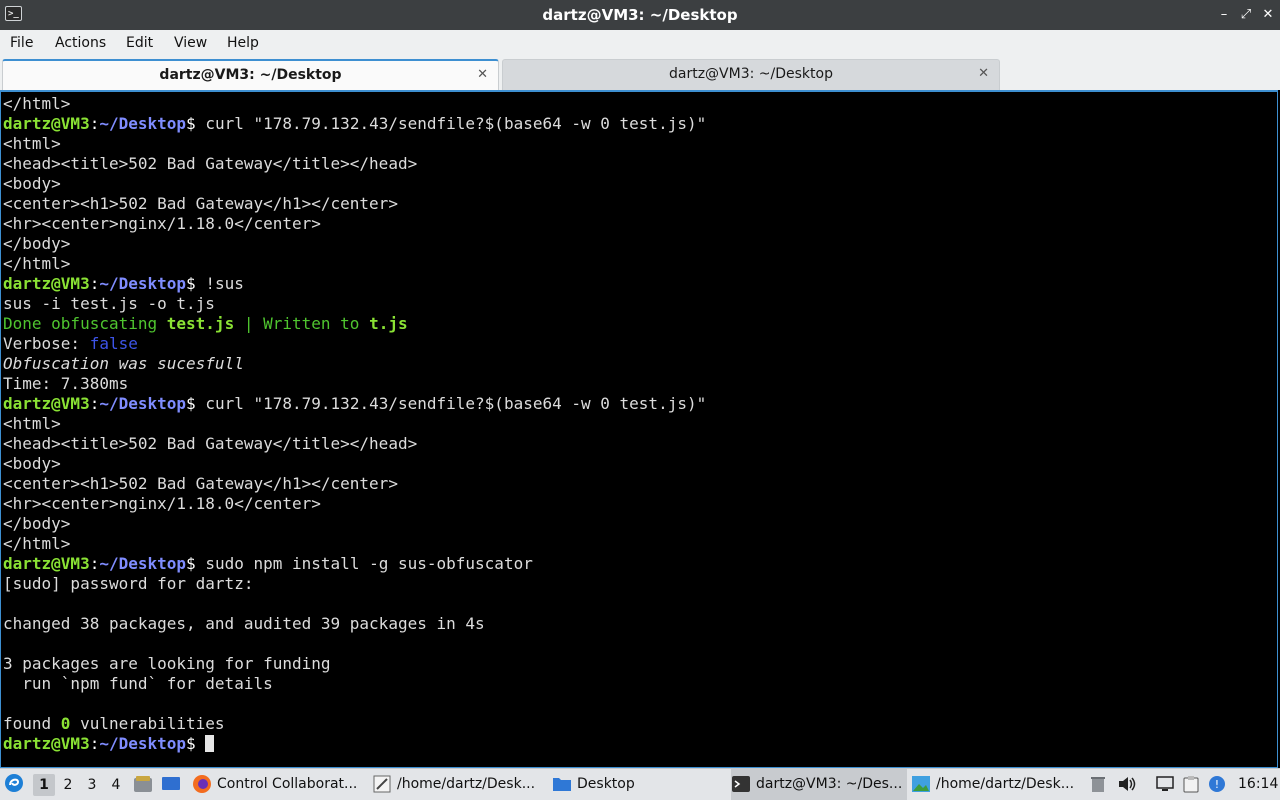  Describe the element at coordinates (354, 344) in the screenshot. I see `output-line: Verbose: false` at that location.